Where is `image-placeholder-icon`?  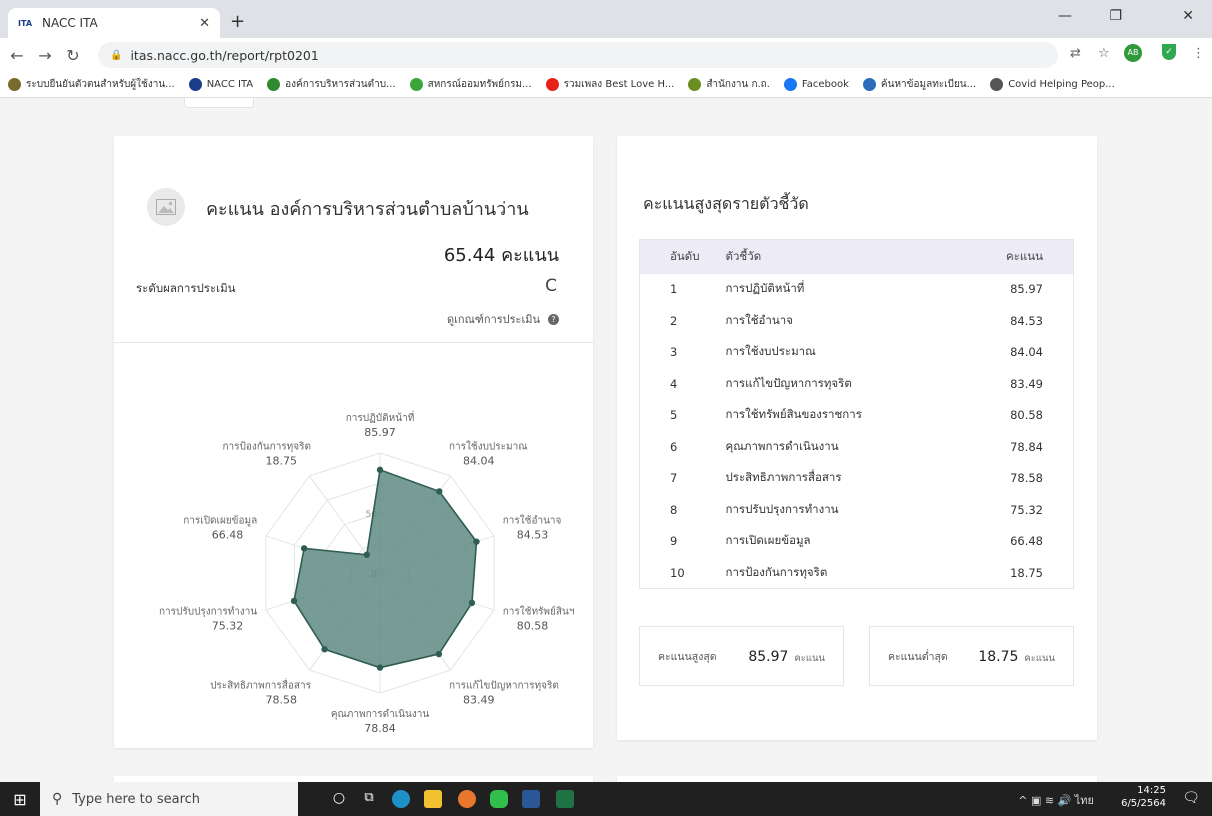
image-placeholder-icon is located at coordinates (166, 207).